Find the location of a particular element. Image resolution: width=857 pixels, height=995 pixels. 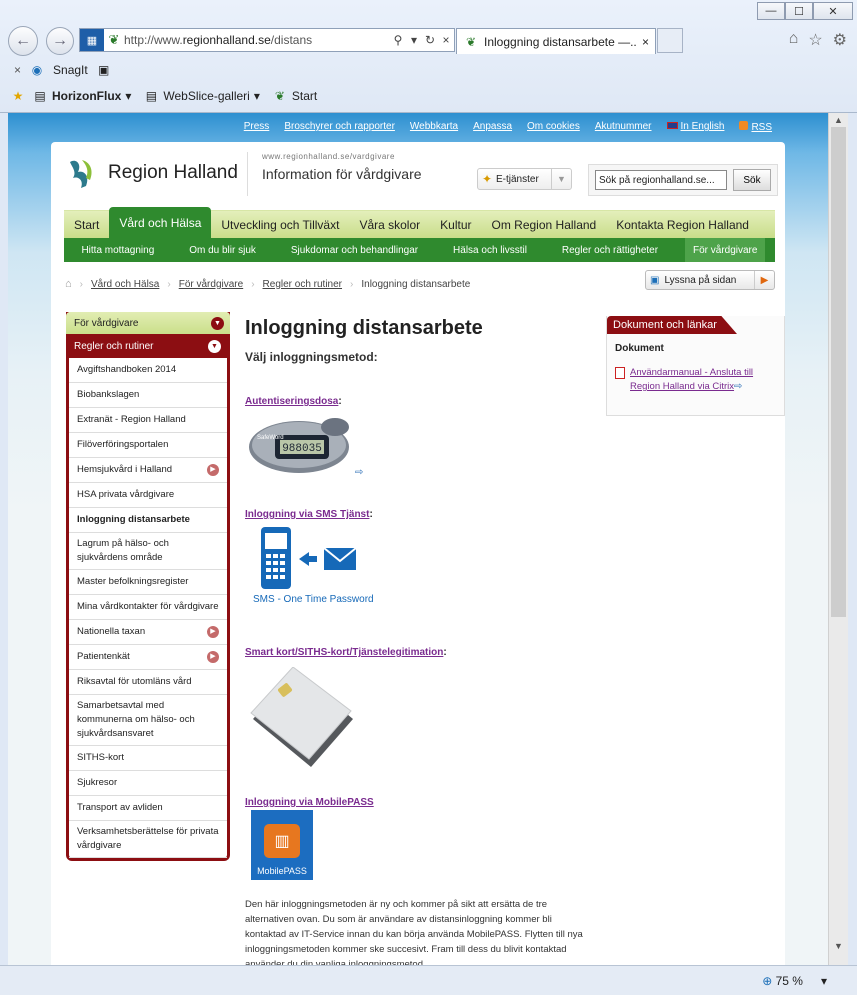

zoom-control: ⊕ 75 % is located at coordinates (782, 981).